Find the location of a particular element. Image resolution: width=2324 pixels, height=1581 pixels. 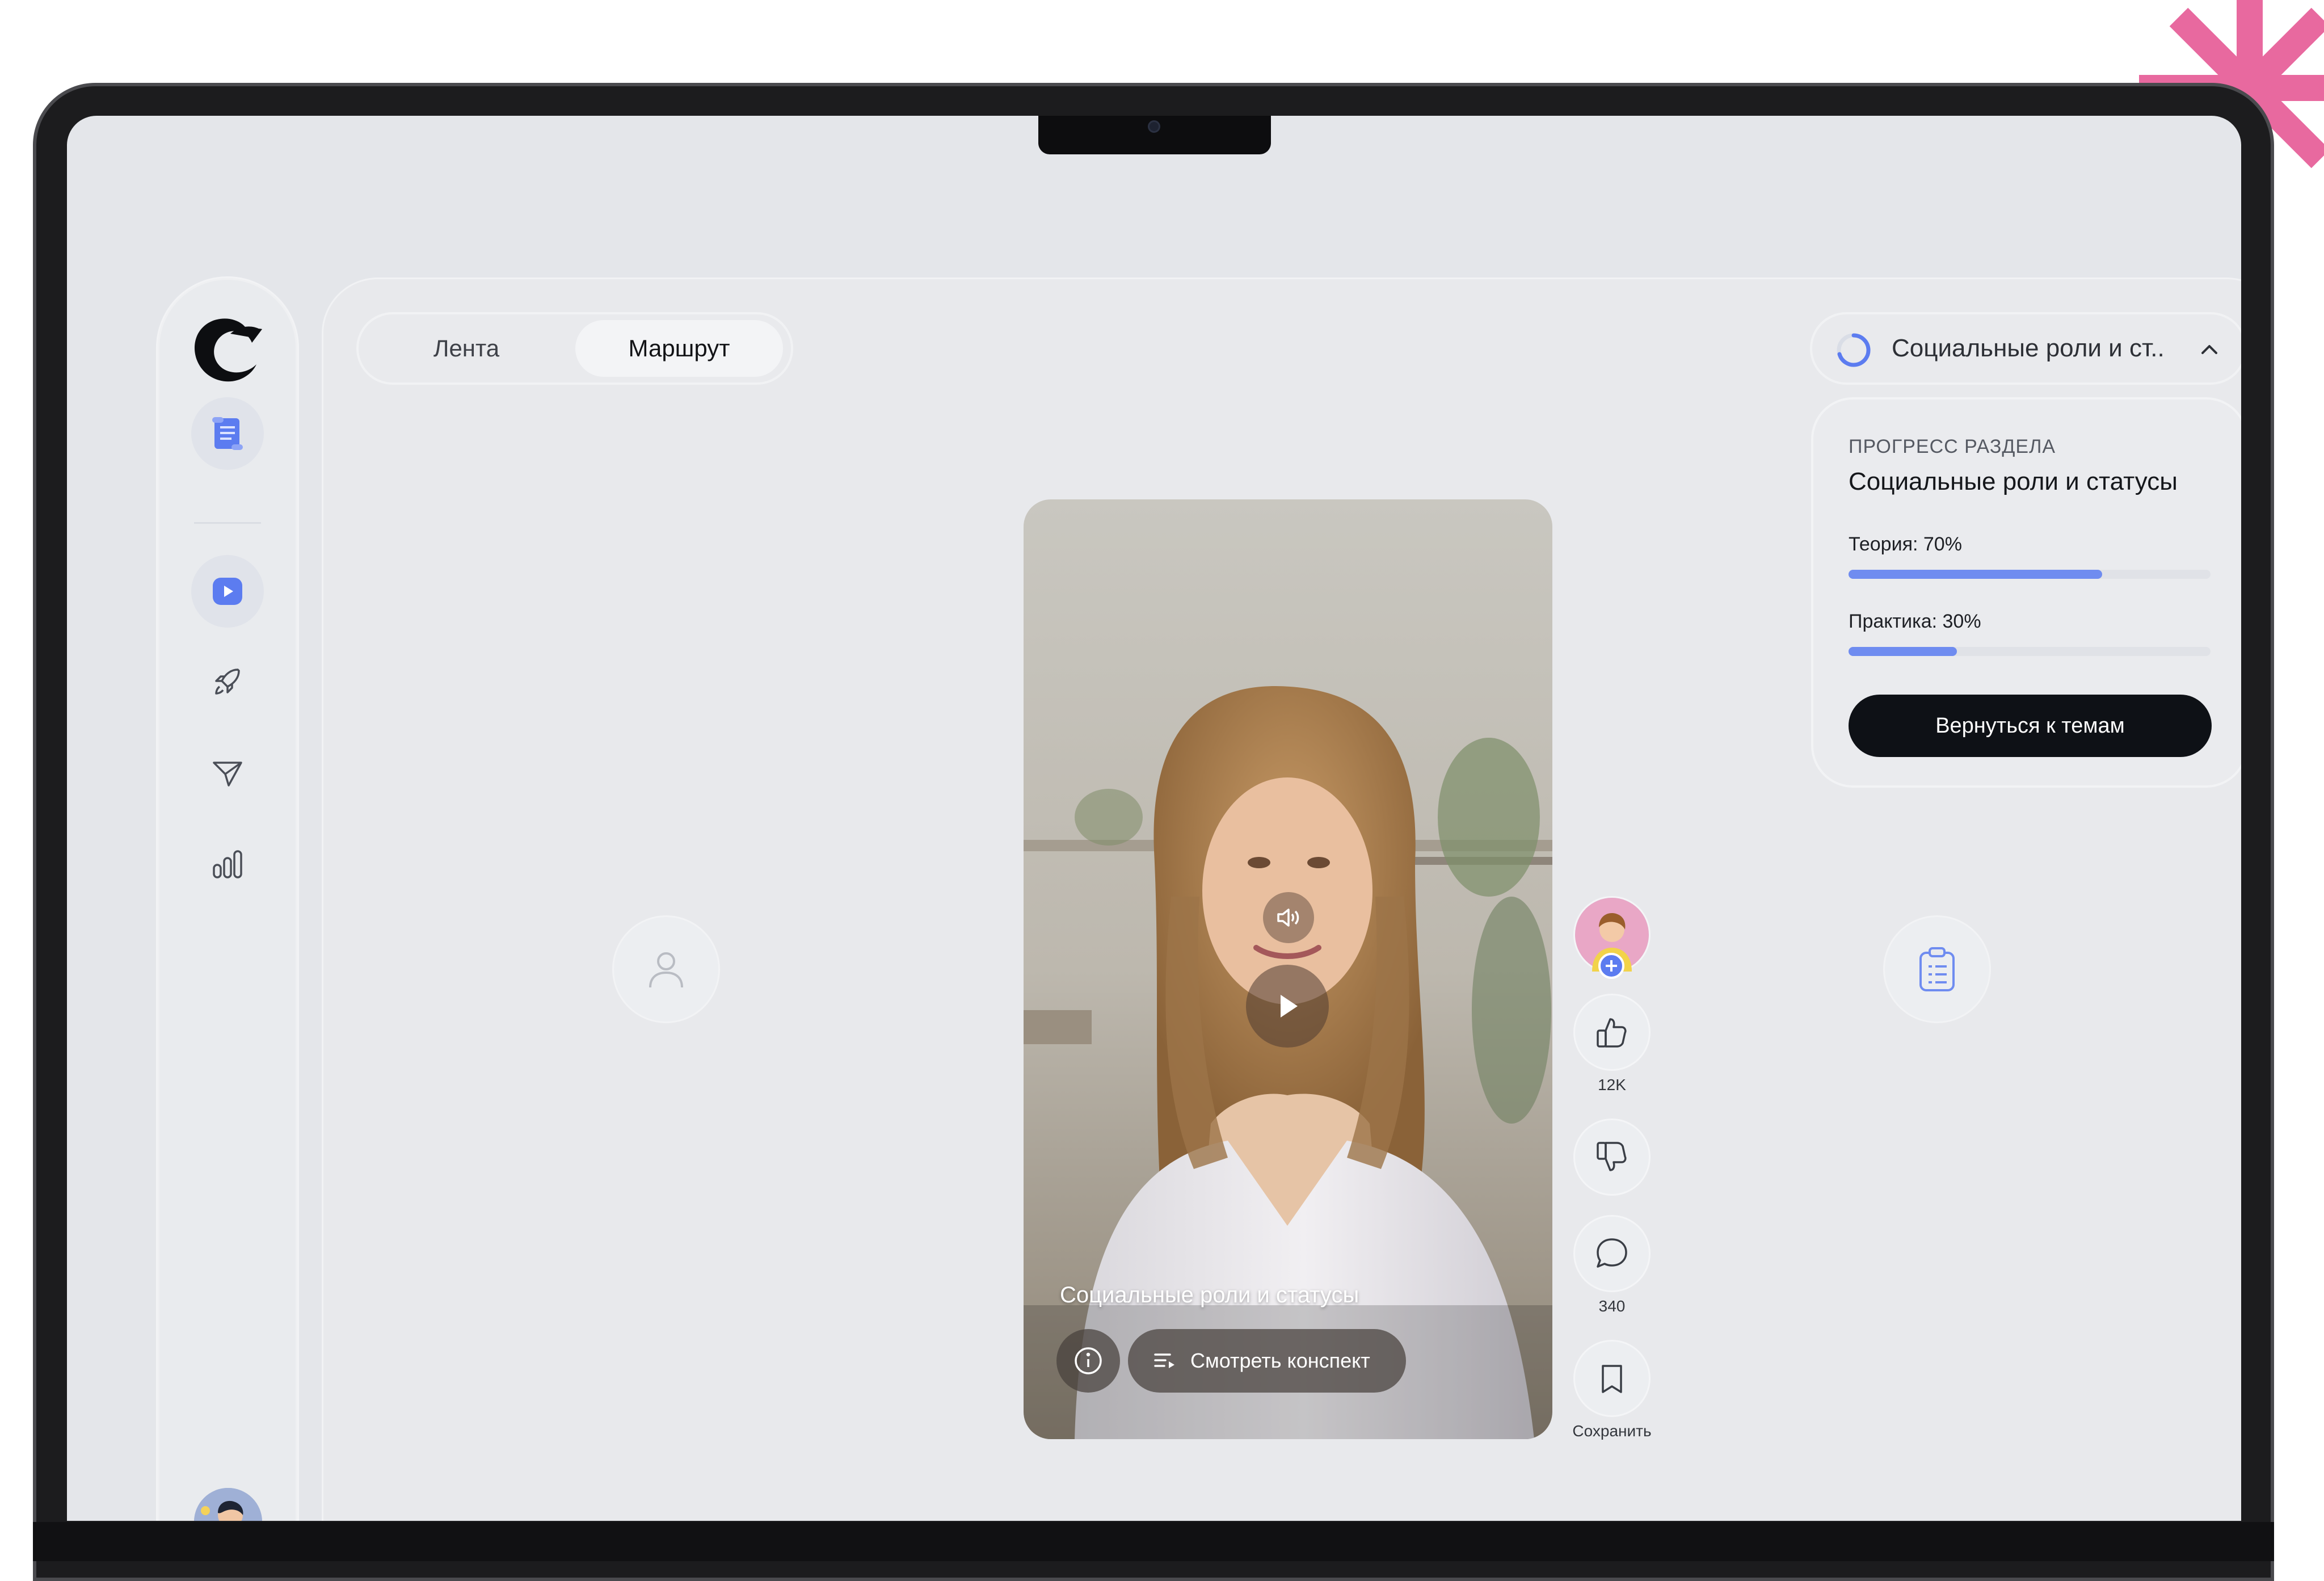

dislike-button is located at coordinates (1612, 1157).